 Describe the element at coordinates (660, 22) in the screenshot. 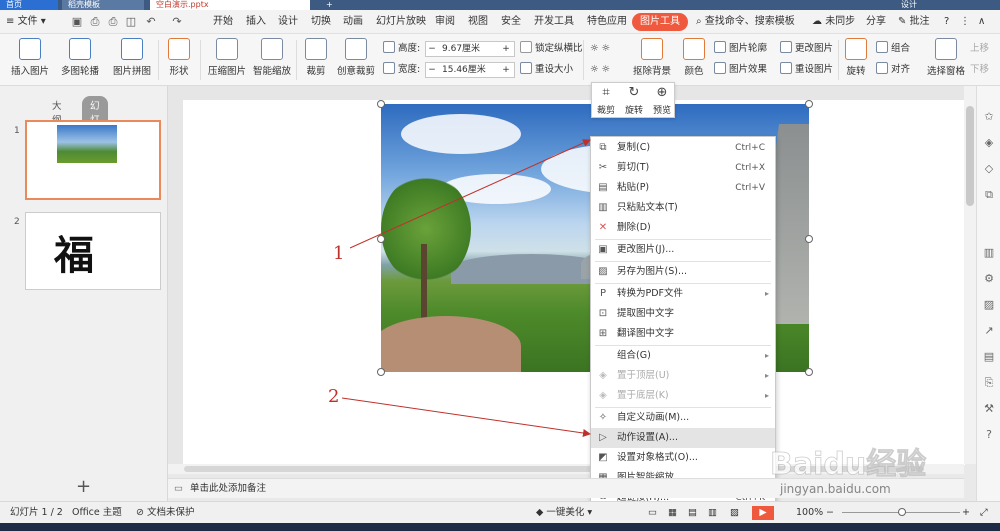

I see `menu-picture-tools: 图片工具` at that location.